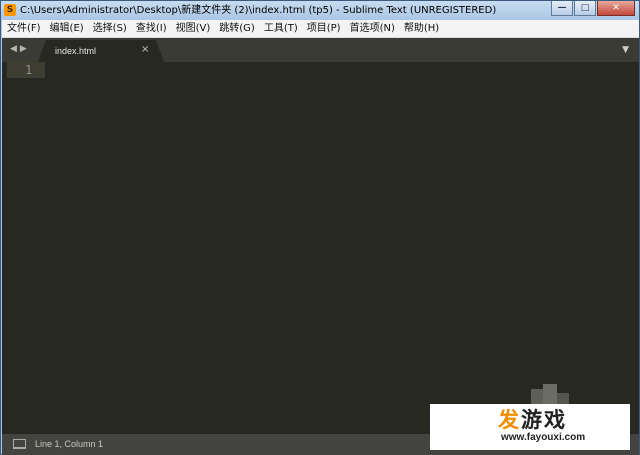 The image size is (640, 455). What do you see at coordinates (320, 50) in the screenshot?
I see `tab-bar: ◀ ▶ index.html × ▼` at bounding box center [320, 50].